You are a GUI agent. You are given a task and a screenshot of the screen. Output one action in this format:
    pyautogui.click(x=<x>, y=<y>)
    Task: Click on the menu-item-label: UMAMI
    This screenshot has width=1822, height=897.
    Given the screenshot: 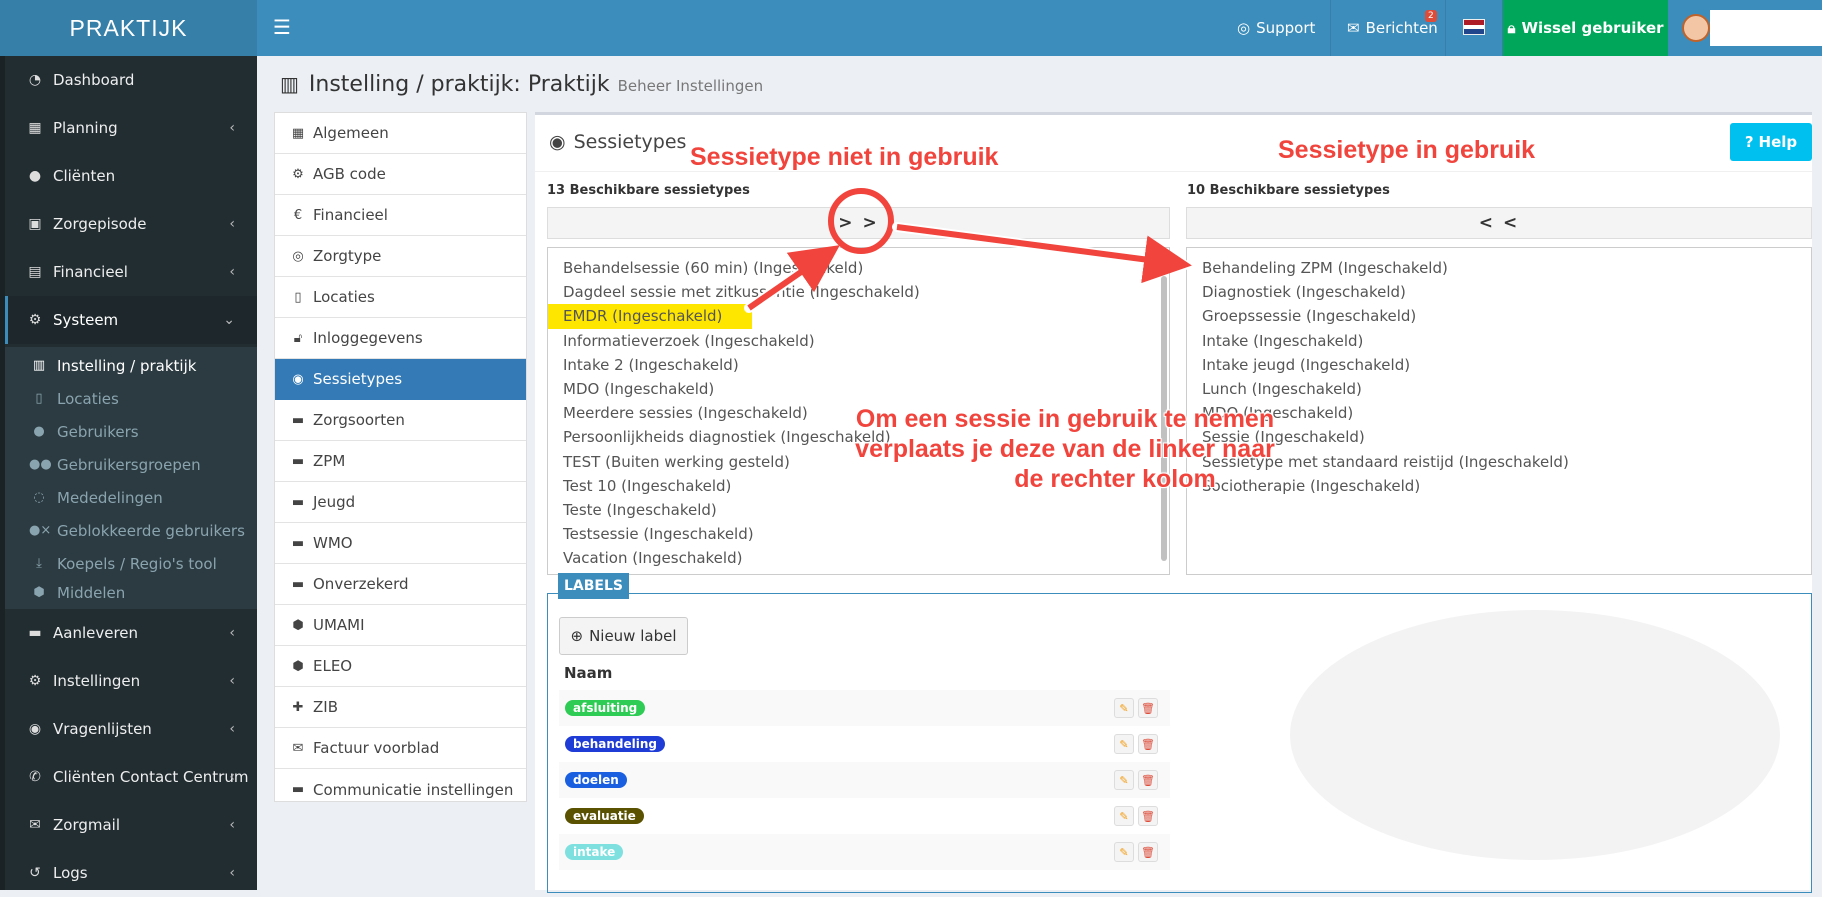 What is the action you would take?
    pyautogui.click(x=339, y=625)
    